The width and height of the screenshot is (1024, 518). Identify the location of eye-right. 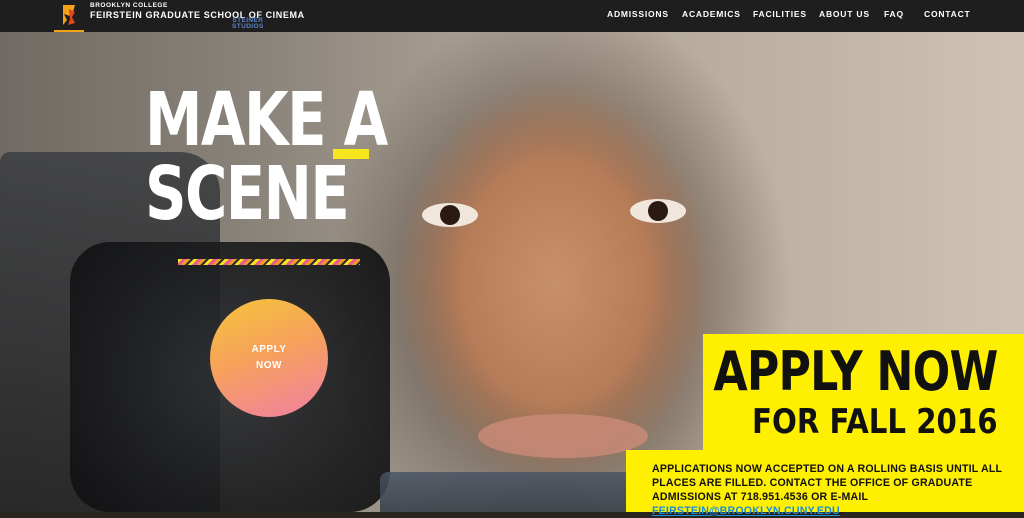
(658, 211).